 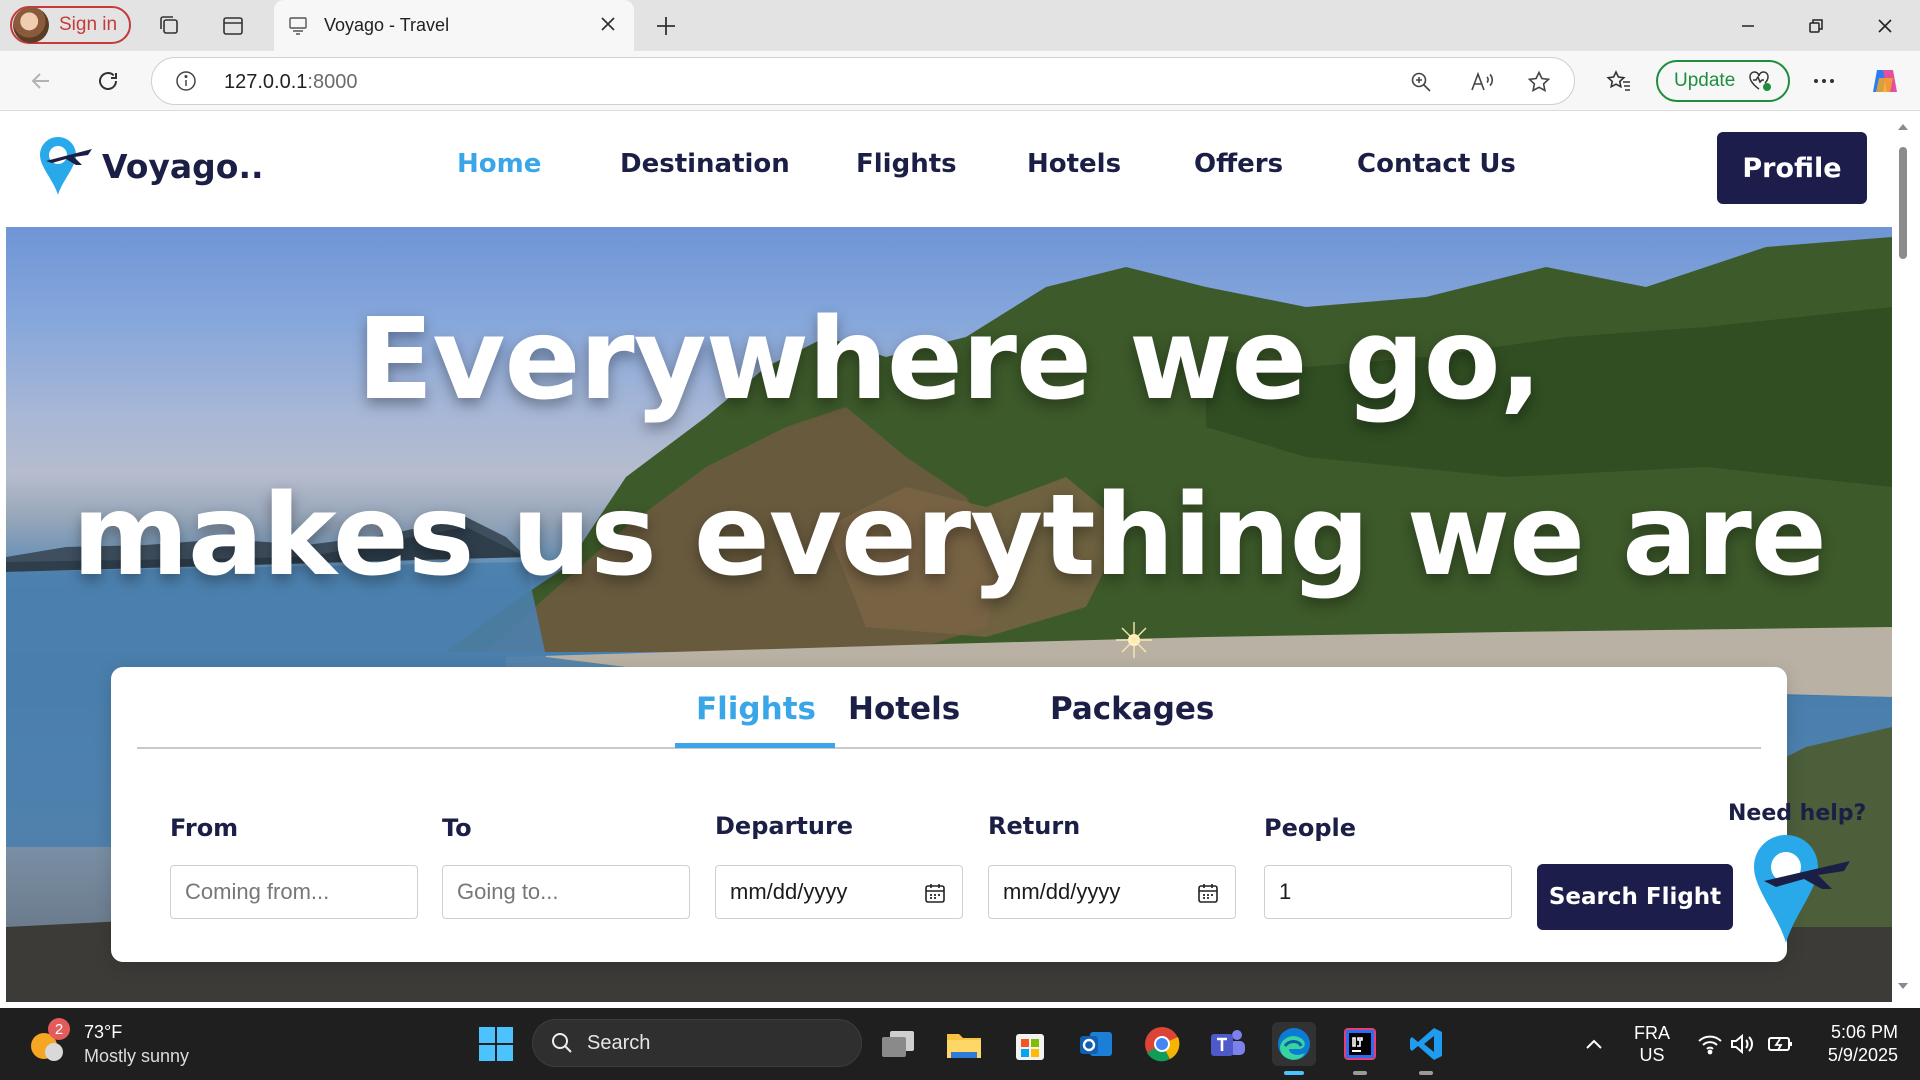 What do you see at coordinates (1062, 891) in the screenshot?
I see `return-date-value: mm/dd/yyyy` at bounding box center [1062, 891].